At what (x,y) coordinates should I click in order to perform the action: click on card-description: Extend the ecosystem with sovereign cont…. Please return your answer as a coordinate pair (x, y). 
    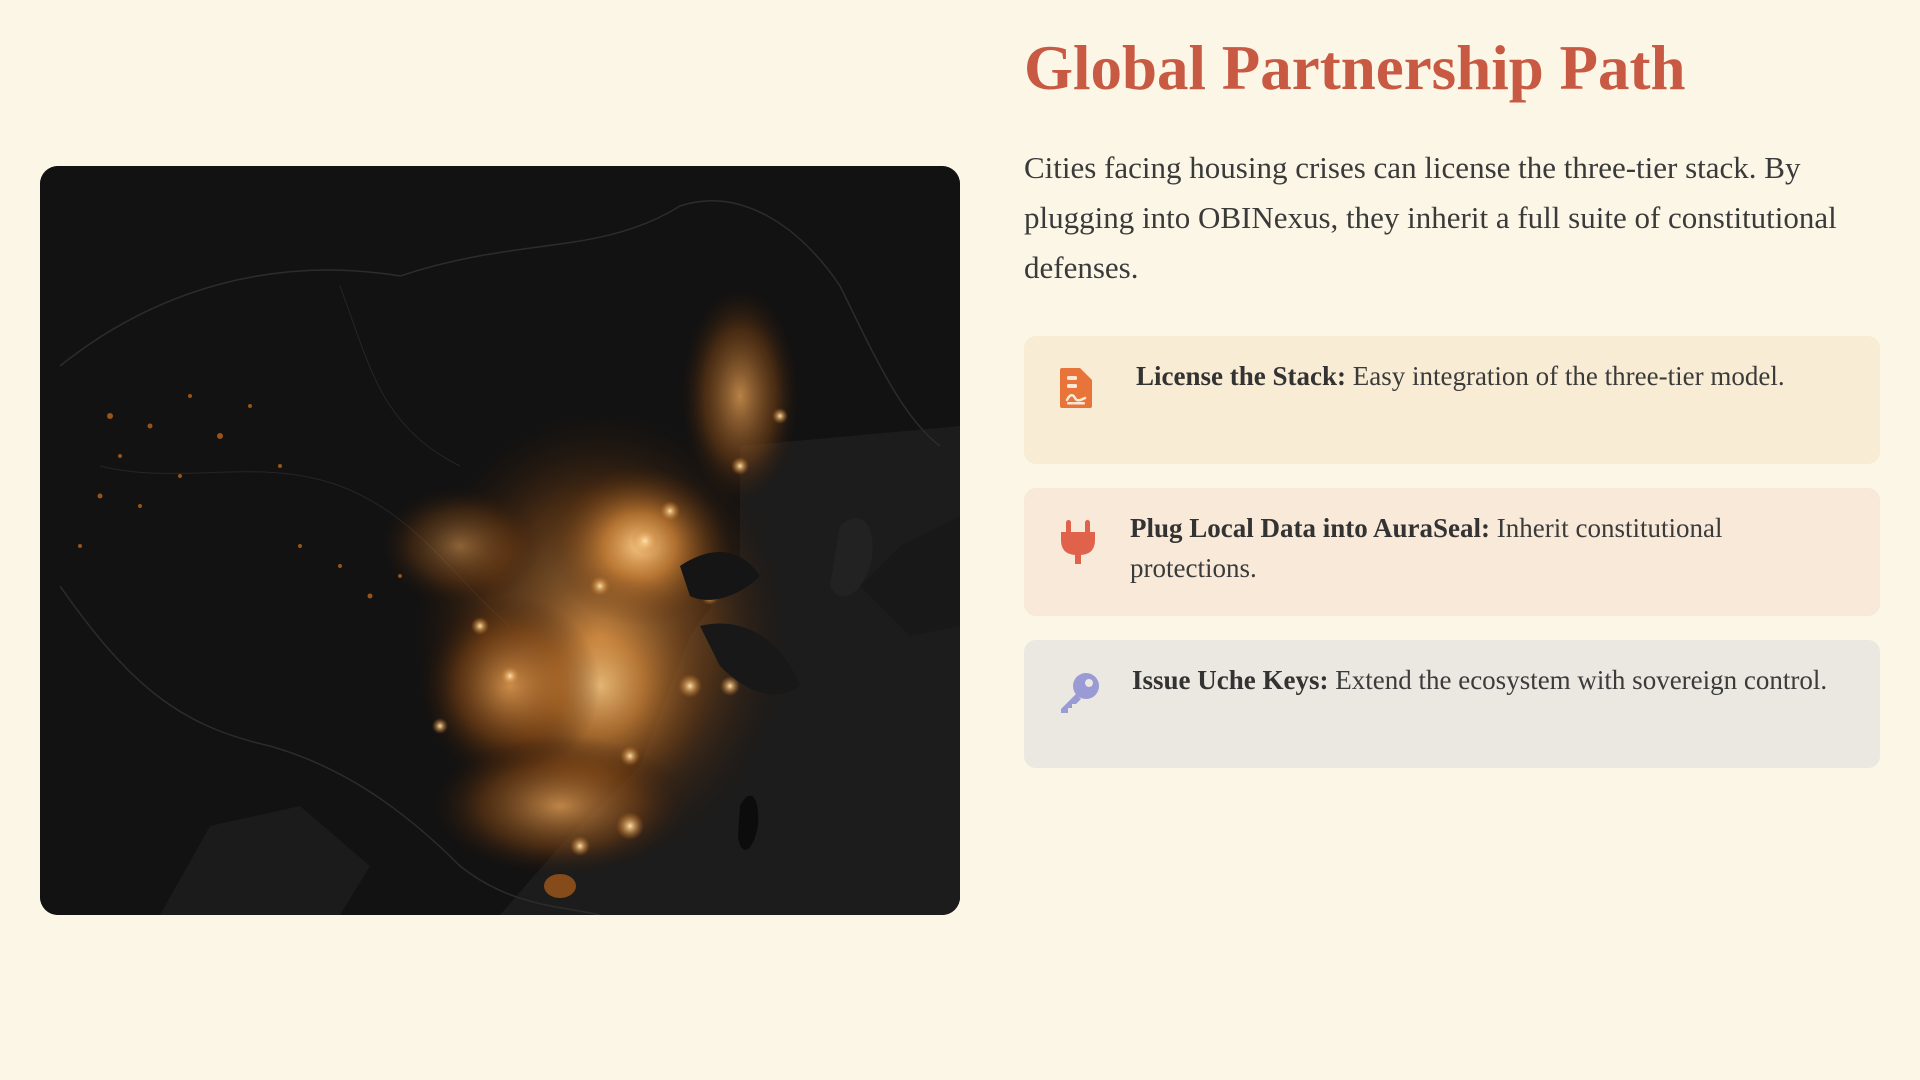
    Looking at the image, I should click on (1578, 680).